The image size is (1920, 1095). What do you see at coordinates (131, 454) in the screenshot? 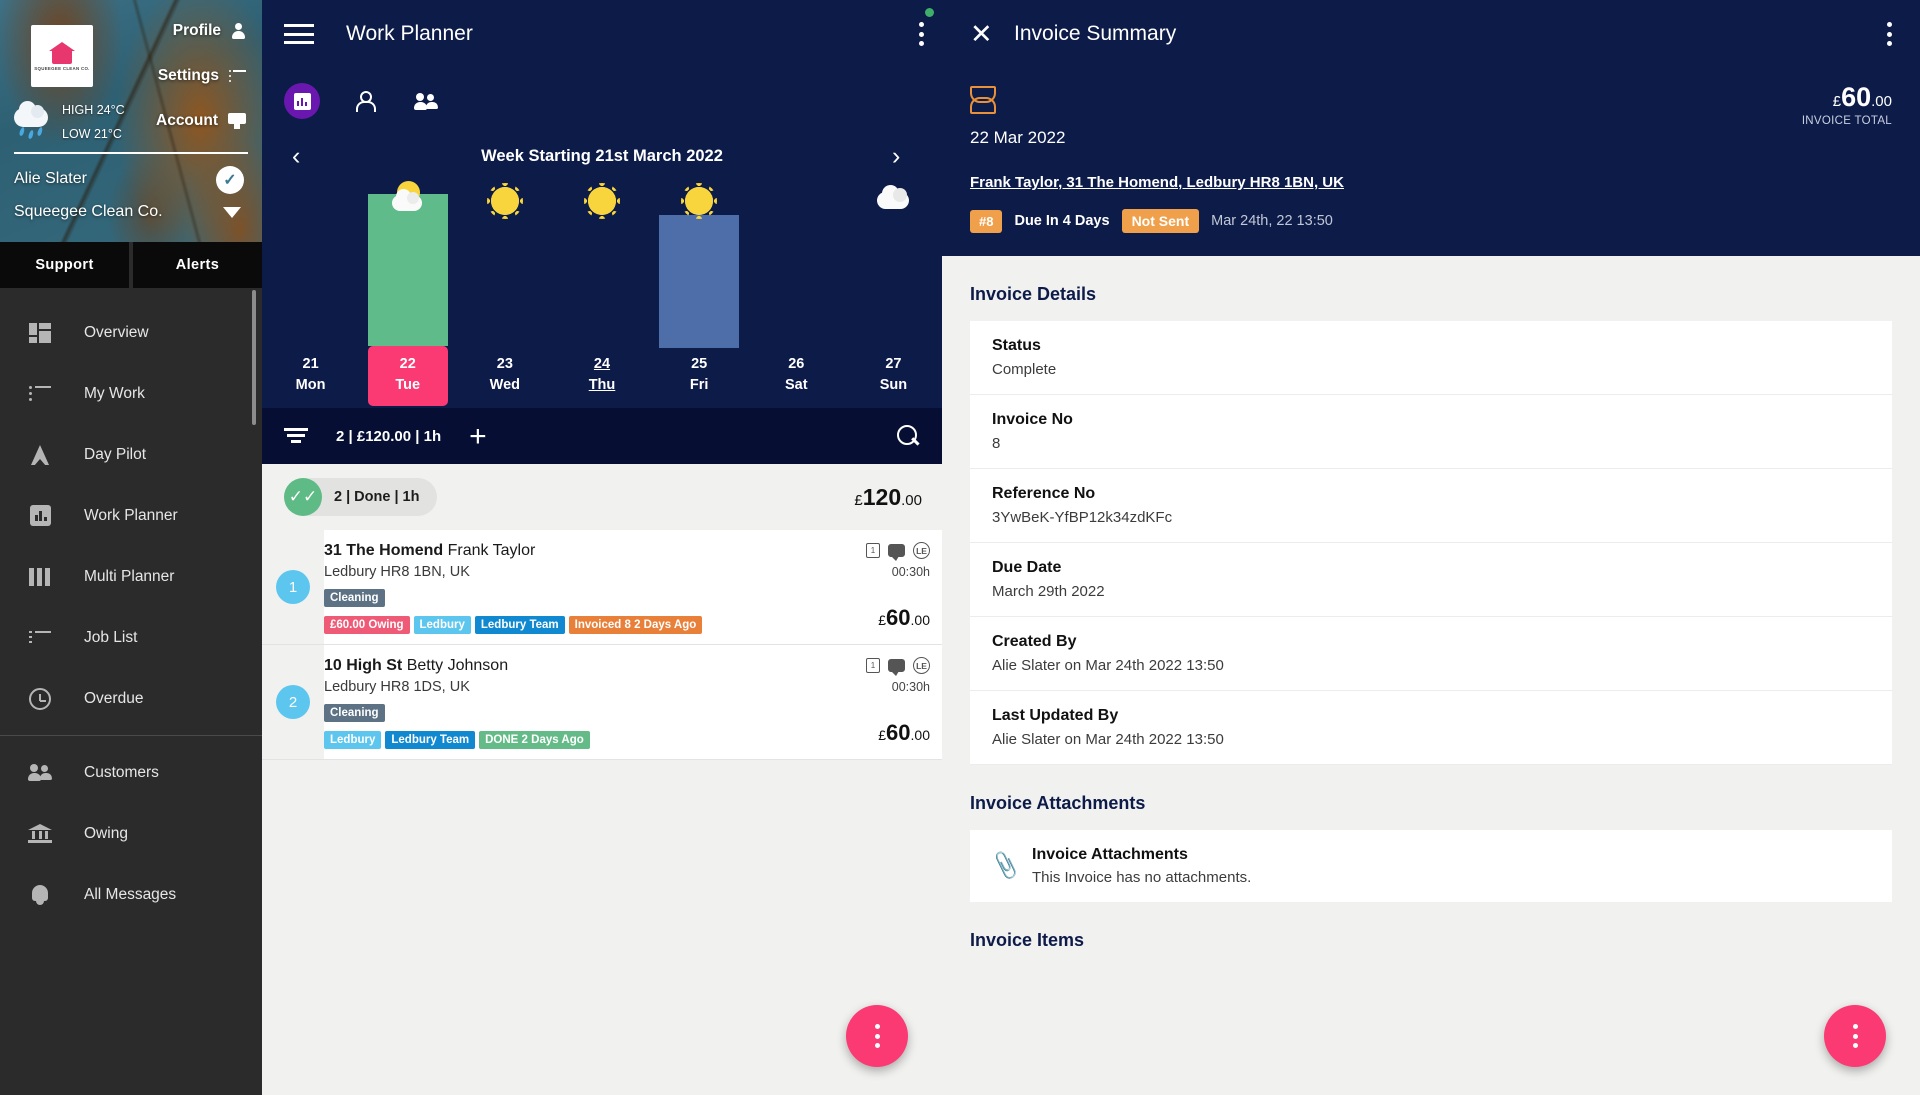
I see `sidebar-item-day-pilot: Day Pilot` at bounding box center [131, 454].